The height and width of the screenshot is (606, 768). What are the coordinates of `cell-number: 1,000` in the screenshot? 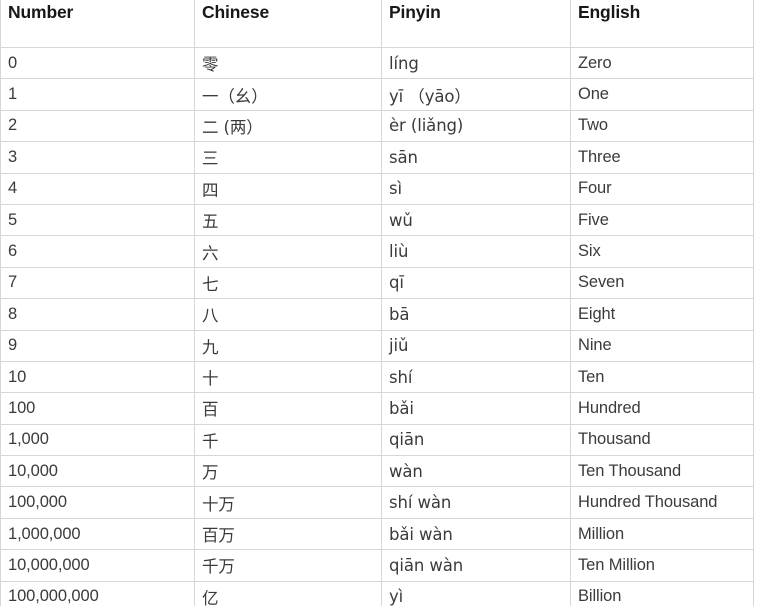 It's located at (97, 440).